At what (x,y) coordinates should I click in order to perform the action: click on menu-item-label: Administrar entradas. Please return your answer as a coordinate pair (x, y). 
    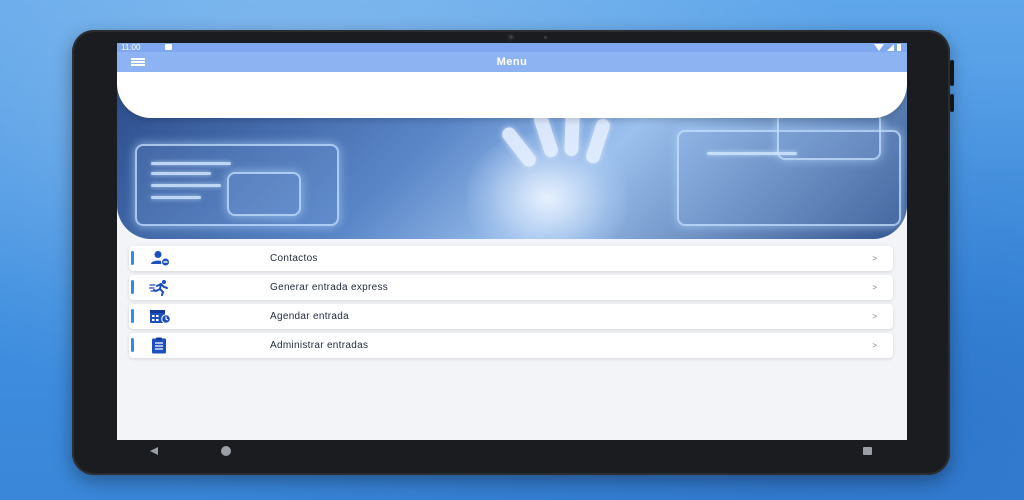
    Looking at the image, I should click on (319, 345).